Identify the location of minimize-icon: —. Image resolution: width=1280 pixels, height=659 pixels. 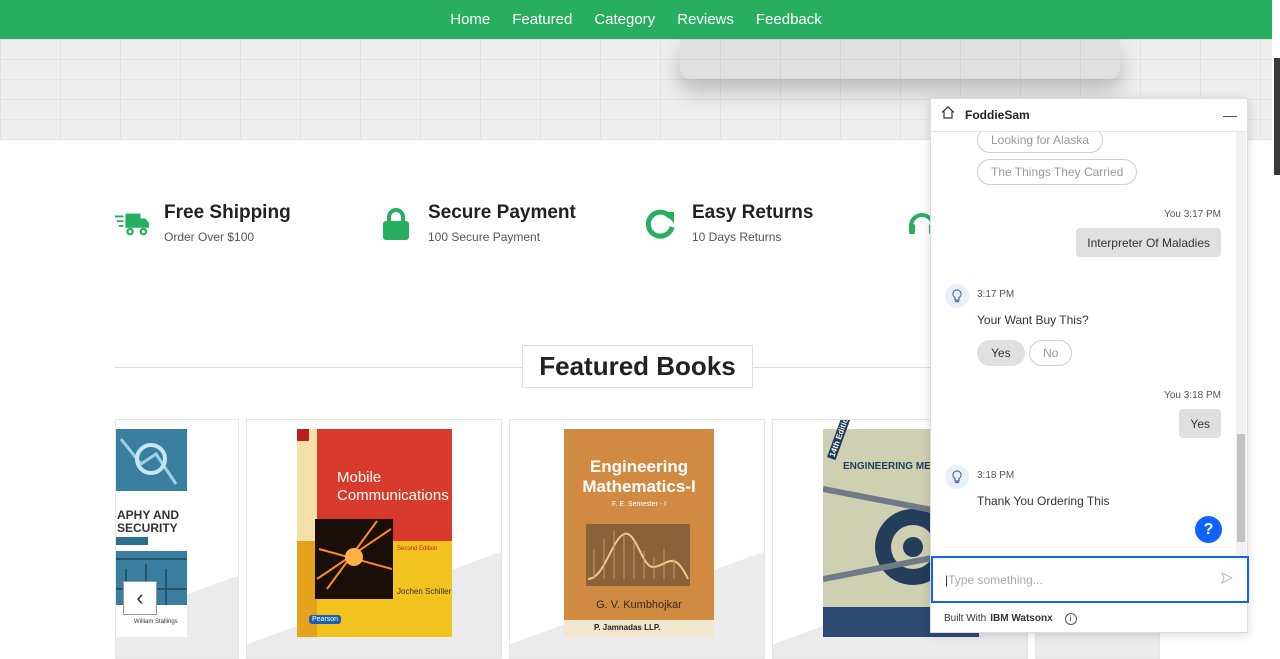
(1230, 115).